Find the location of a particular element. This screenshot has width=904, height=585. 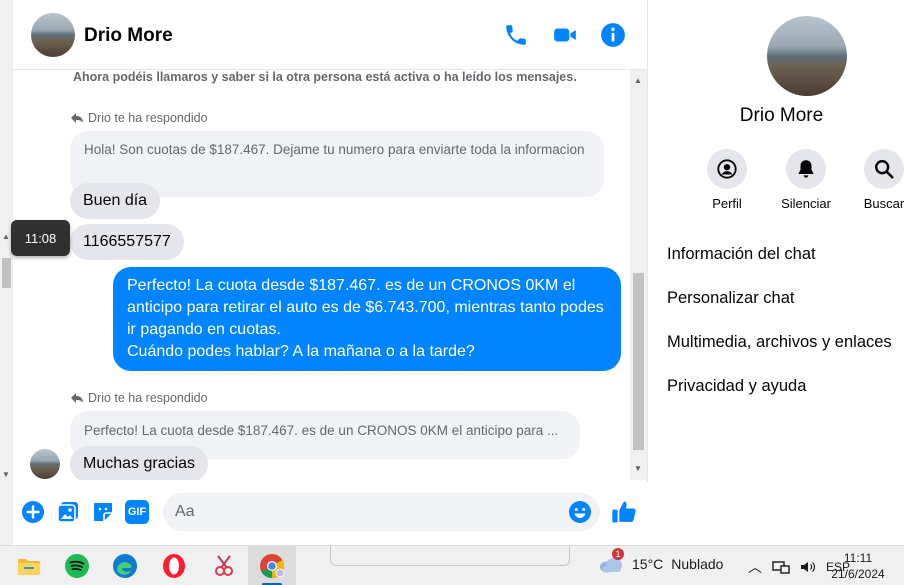

edge-icon is located at coordinates (125, 566).